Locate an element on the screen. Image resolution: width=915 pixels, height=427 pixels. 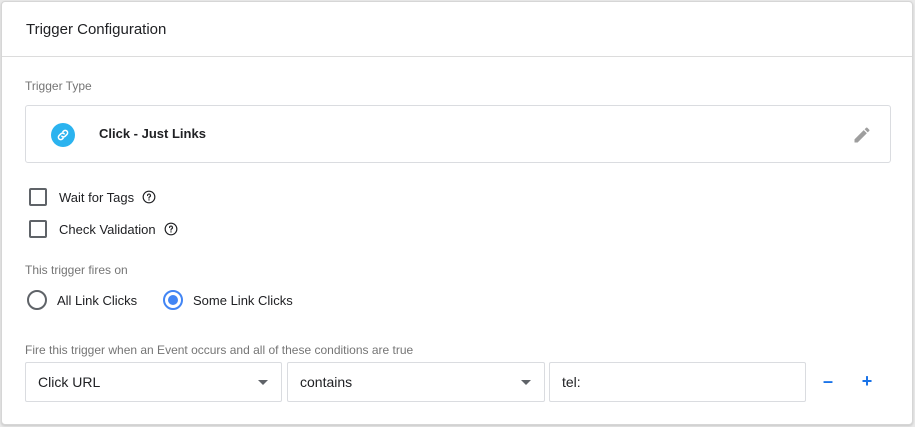
variable-select-value: Click URL is located at coordinates (69, 382).